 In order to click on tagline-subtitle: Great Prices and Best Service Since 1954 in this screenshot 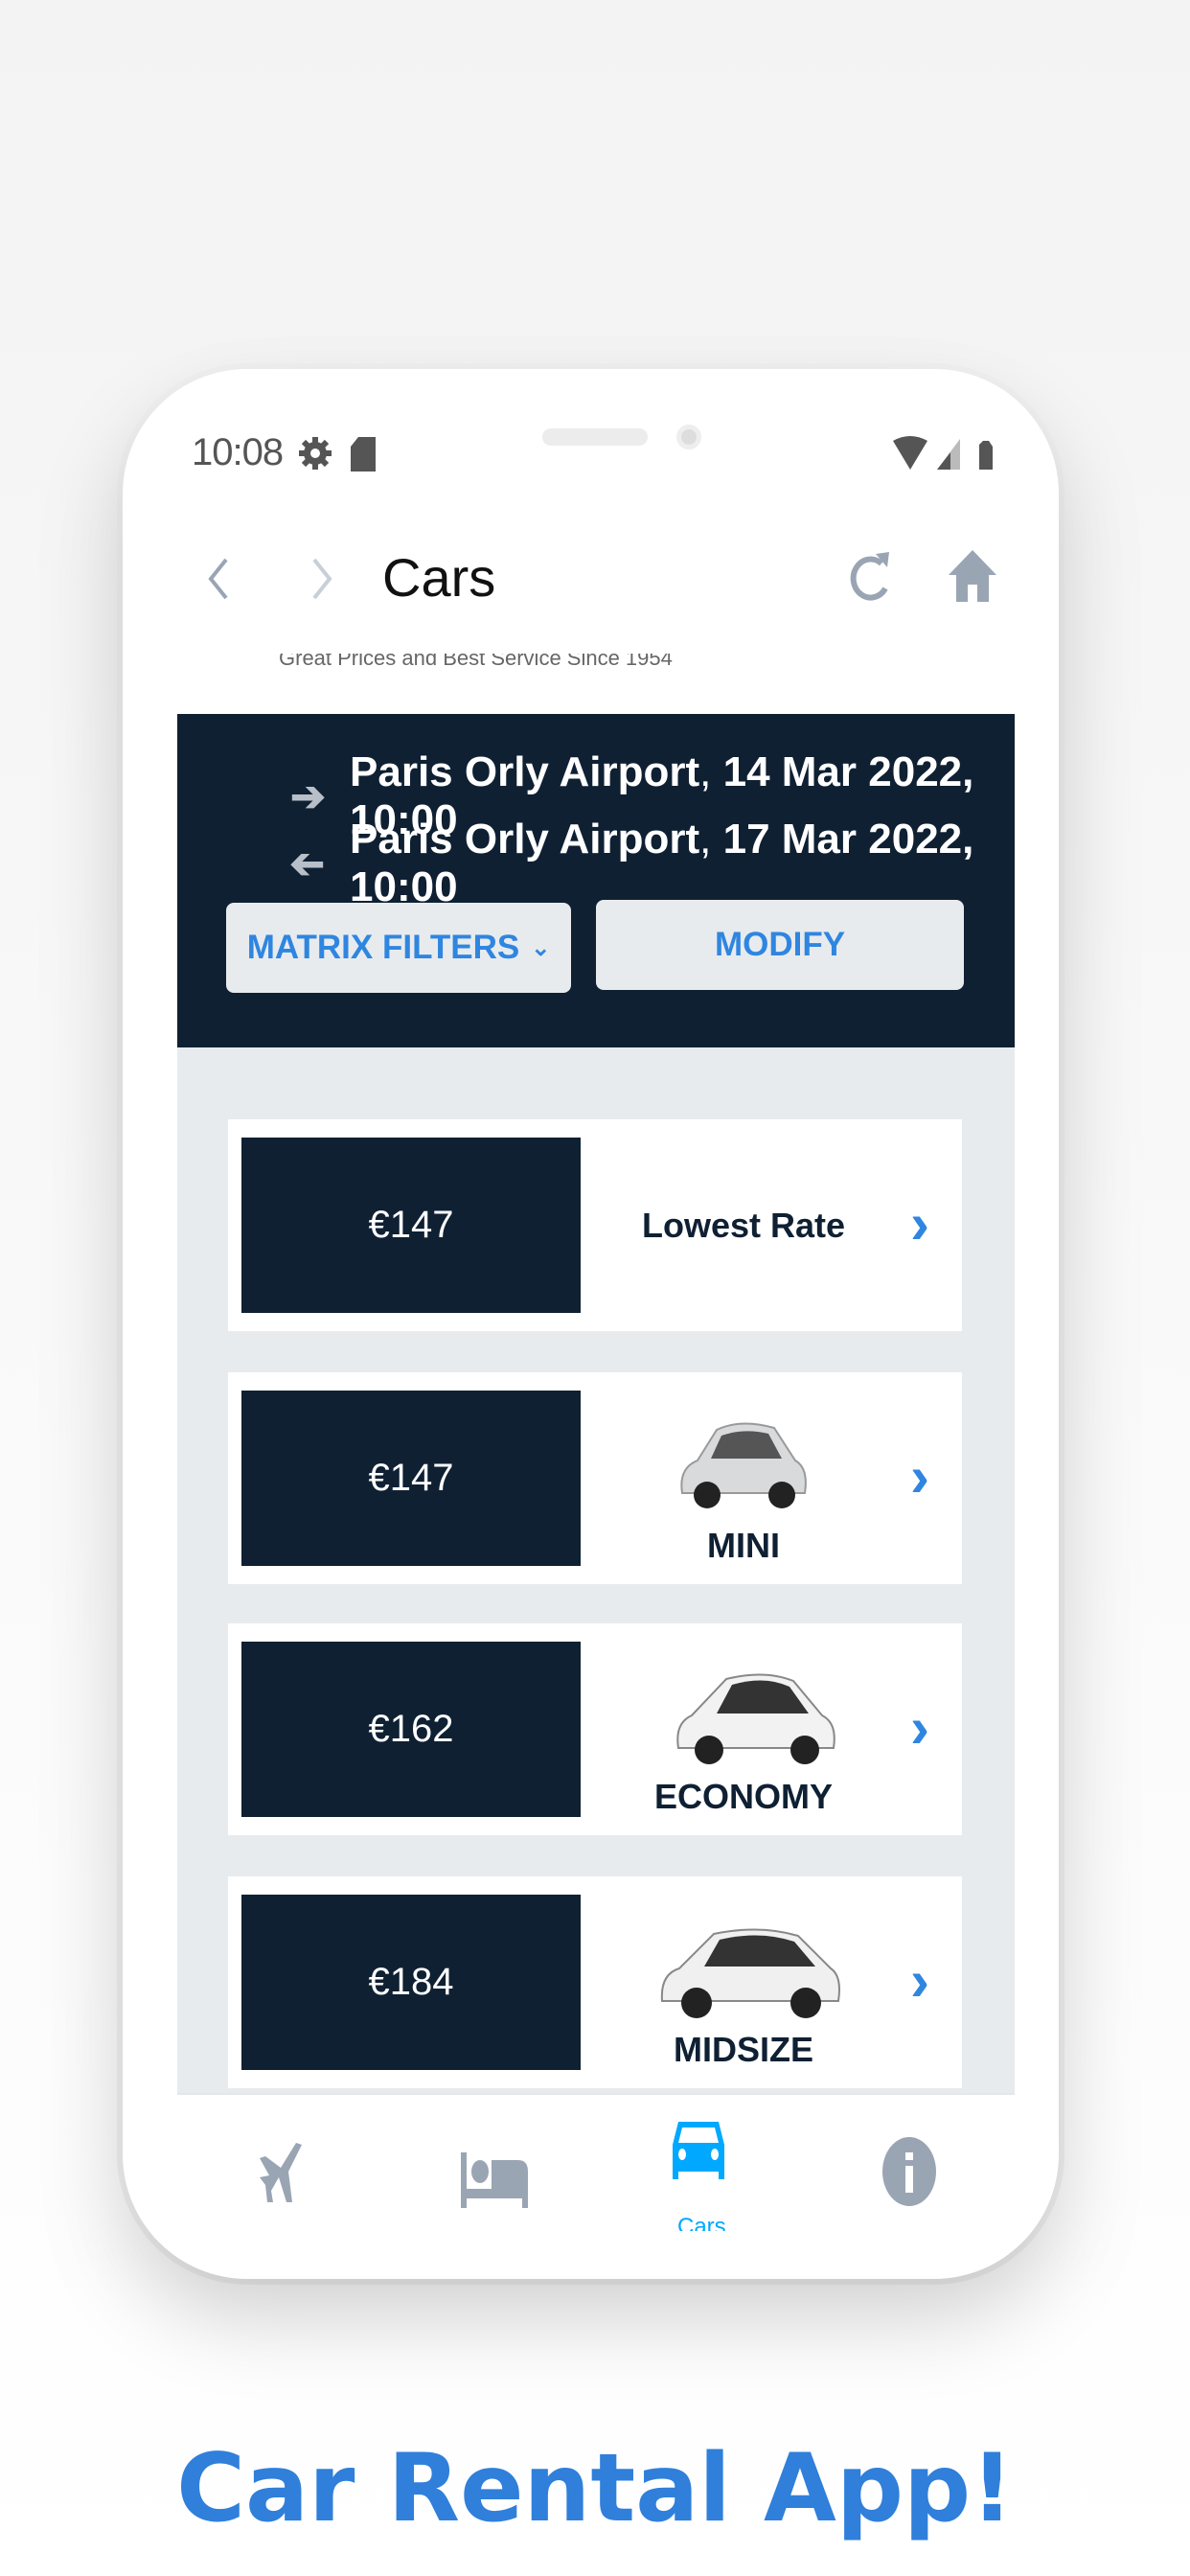, I will do `click(476, 660)`.